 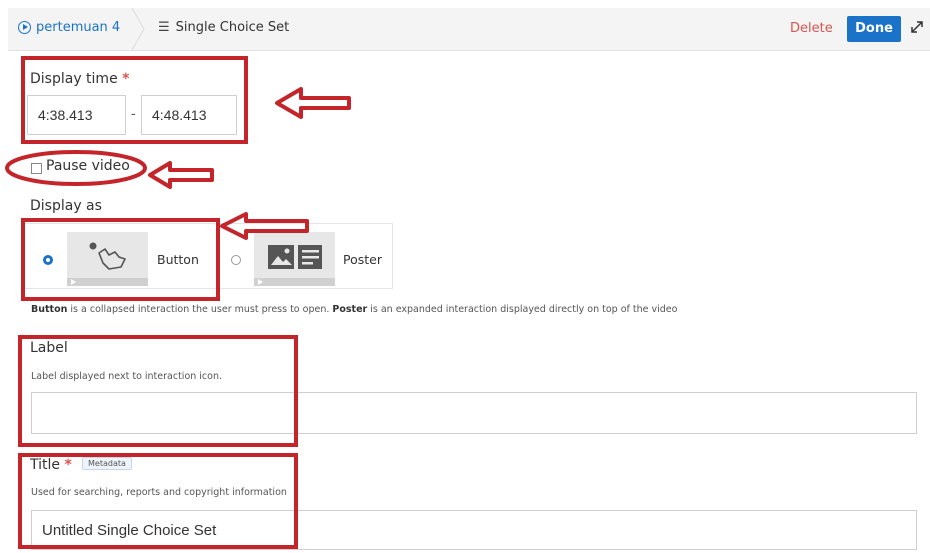 What do you see at coordinates (76, 168) in the screenshot?
I see `annotation-ellipse-pause-video` at bounding box center [76, 168].